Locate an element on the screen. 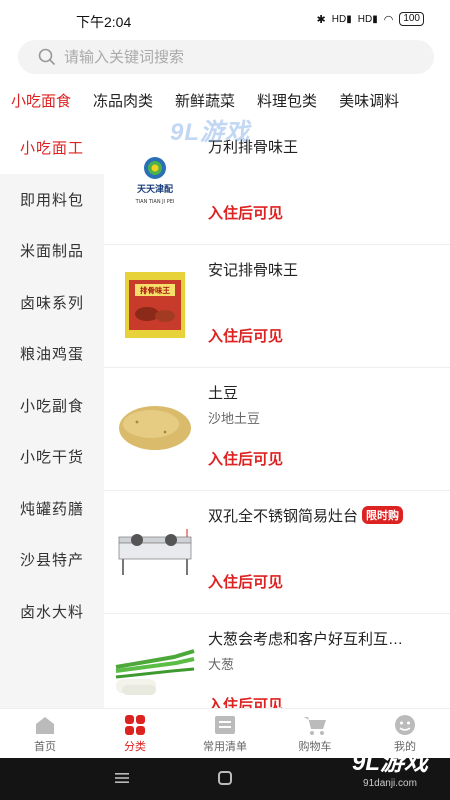  product-name: 双孔全不锈钢简易灶台 限时购 is located at coordinates (306, 515).